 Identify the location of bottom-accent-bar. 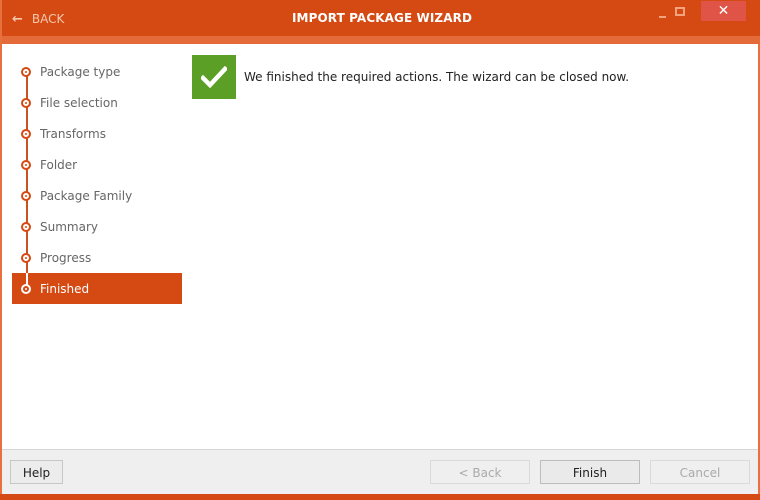
(380, 497).